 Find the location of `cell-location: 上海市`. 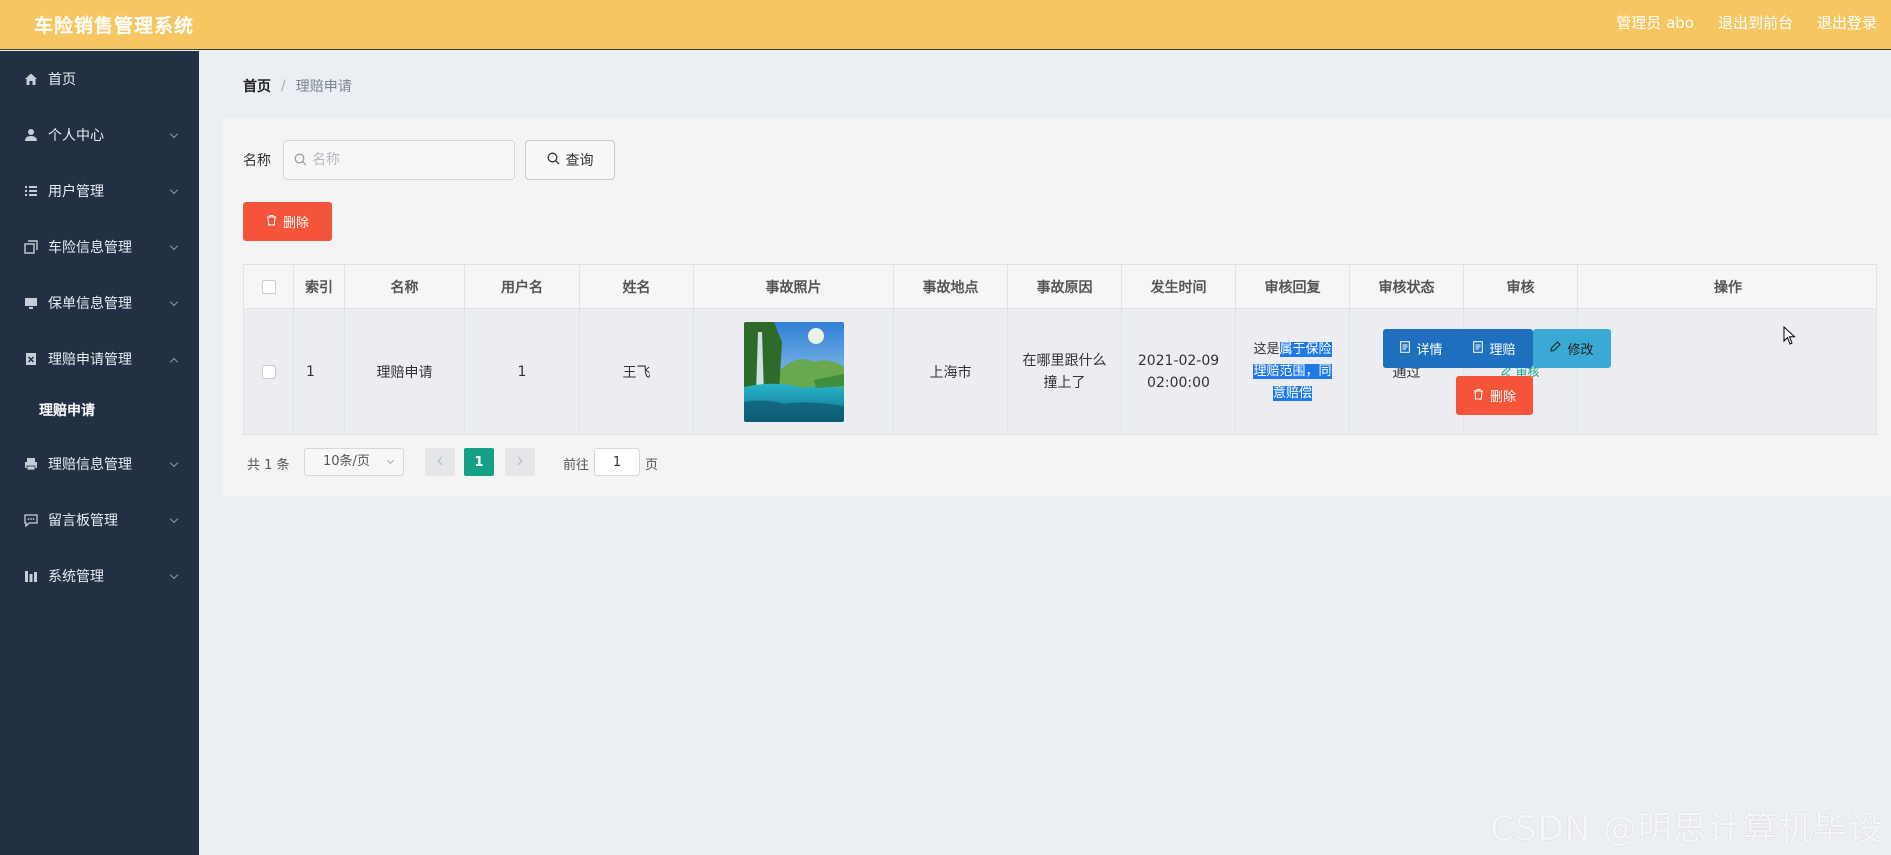

cell-location: 上海市 is located at coordinates (951, 371).